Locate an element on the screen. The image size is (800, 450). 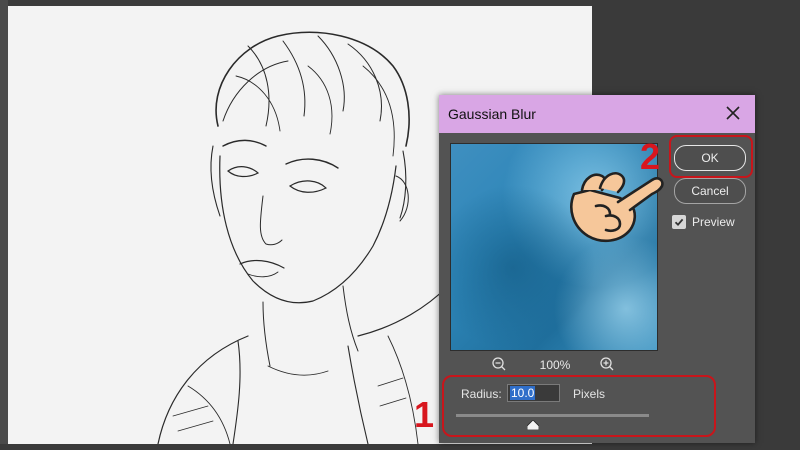
window-frame is located at coordinates (4, 225).